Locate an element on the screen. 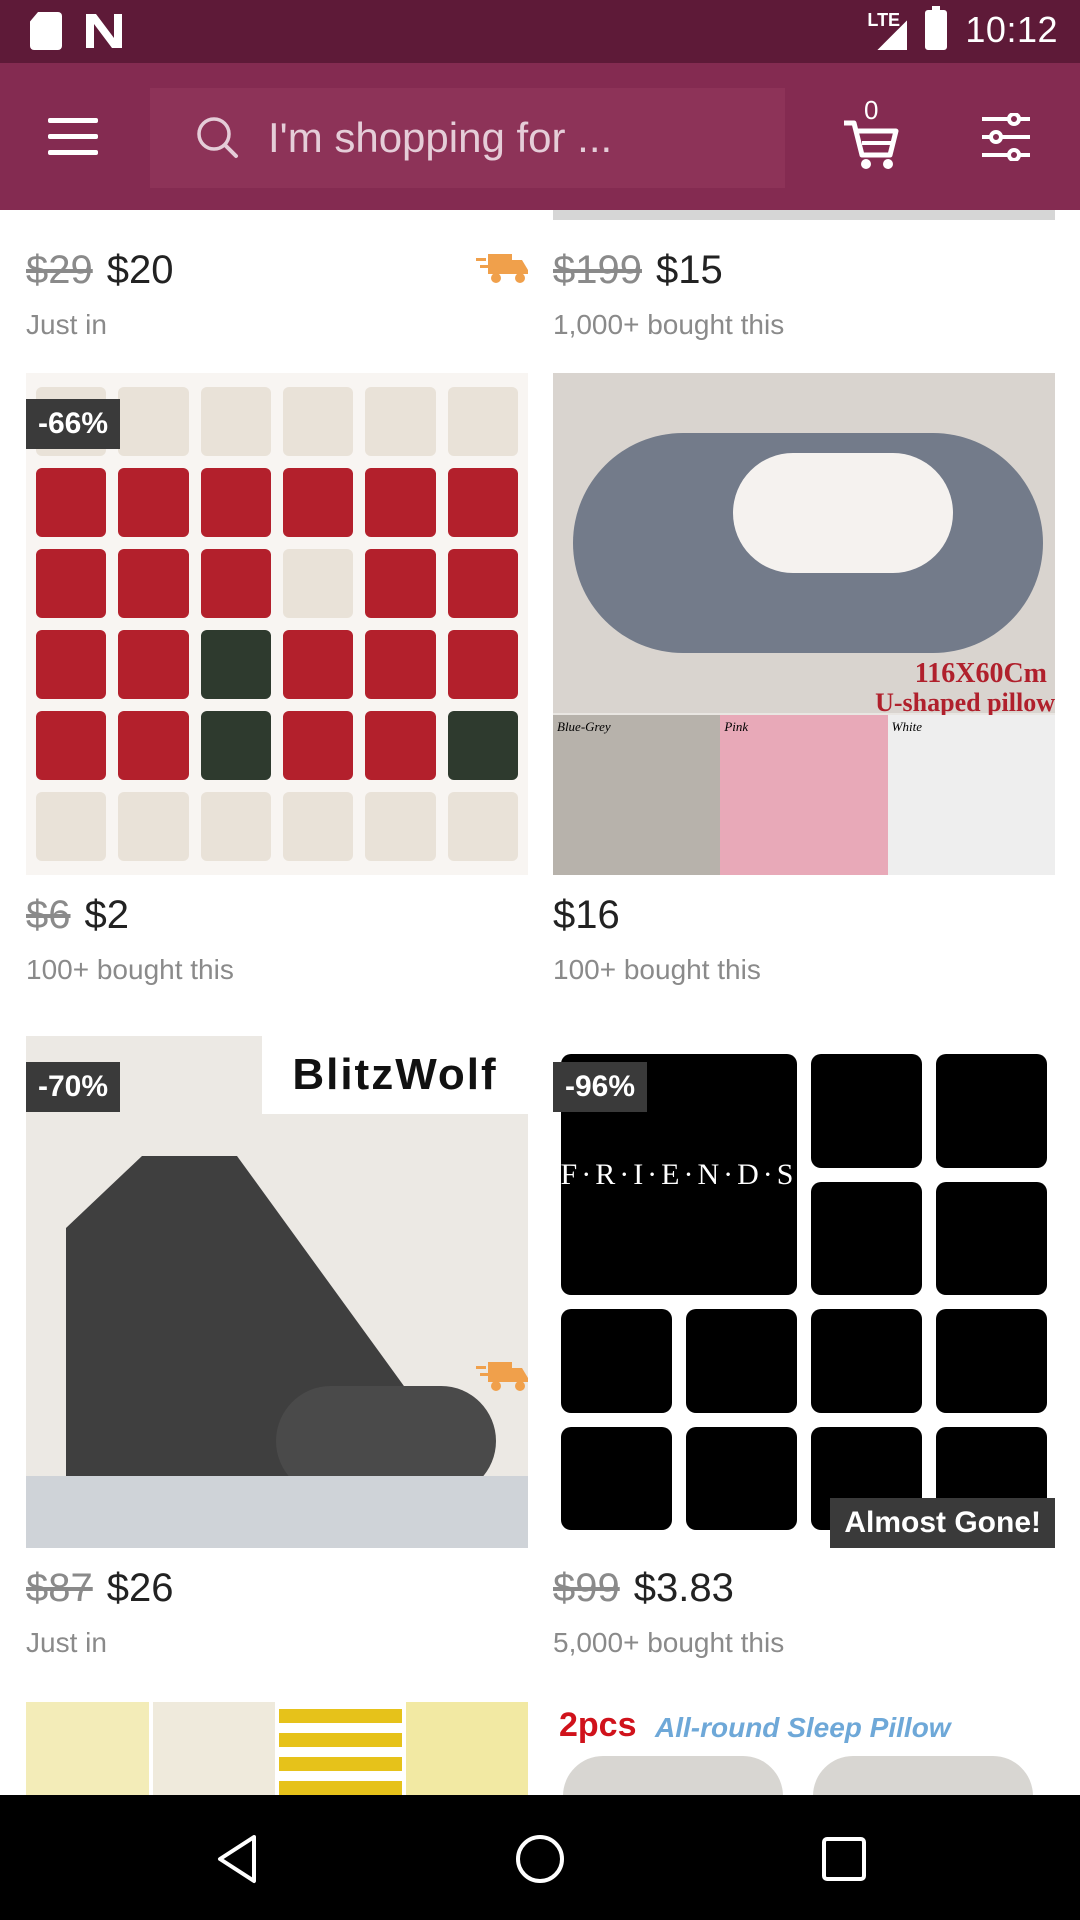  product-card: -66% $6 $2 100+ bought this is located at coordinates (277, 679).